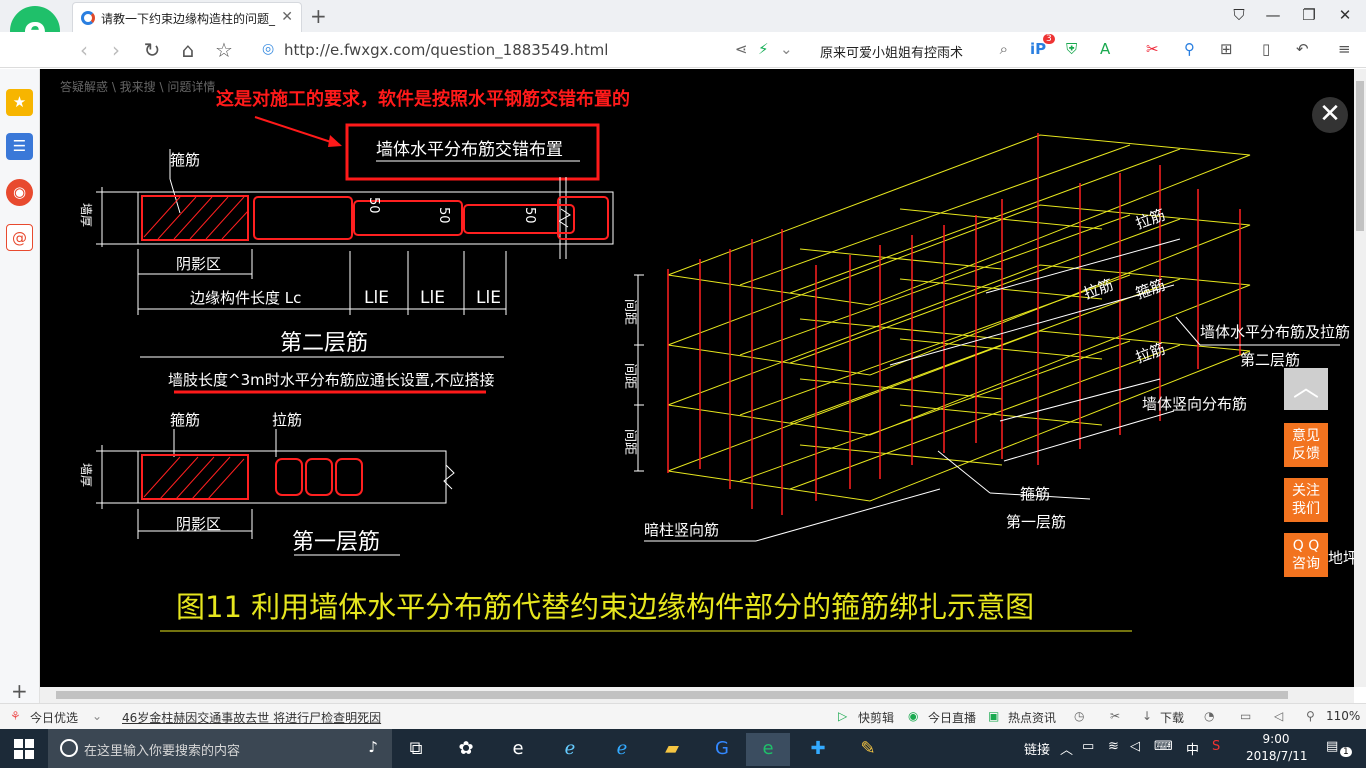 The image size is (1366, 768). Describe the element at coordinates (622, 749) in the screenshot. I see `internet-explorer-icon: ℯ` at that location.